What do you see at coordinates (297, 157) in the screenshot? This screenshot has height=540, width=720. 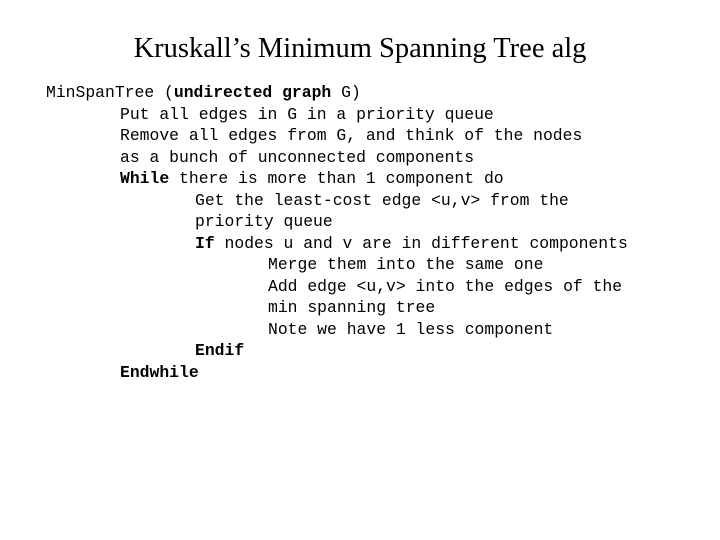 I see `pseudocode-text: as a bunch of unconnected components` at bounding box center [297, 157].